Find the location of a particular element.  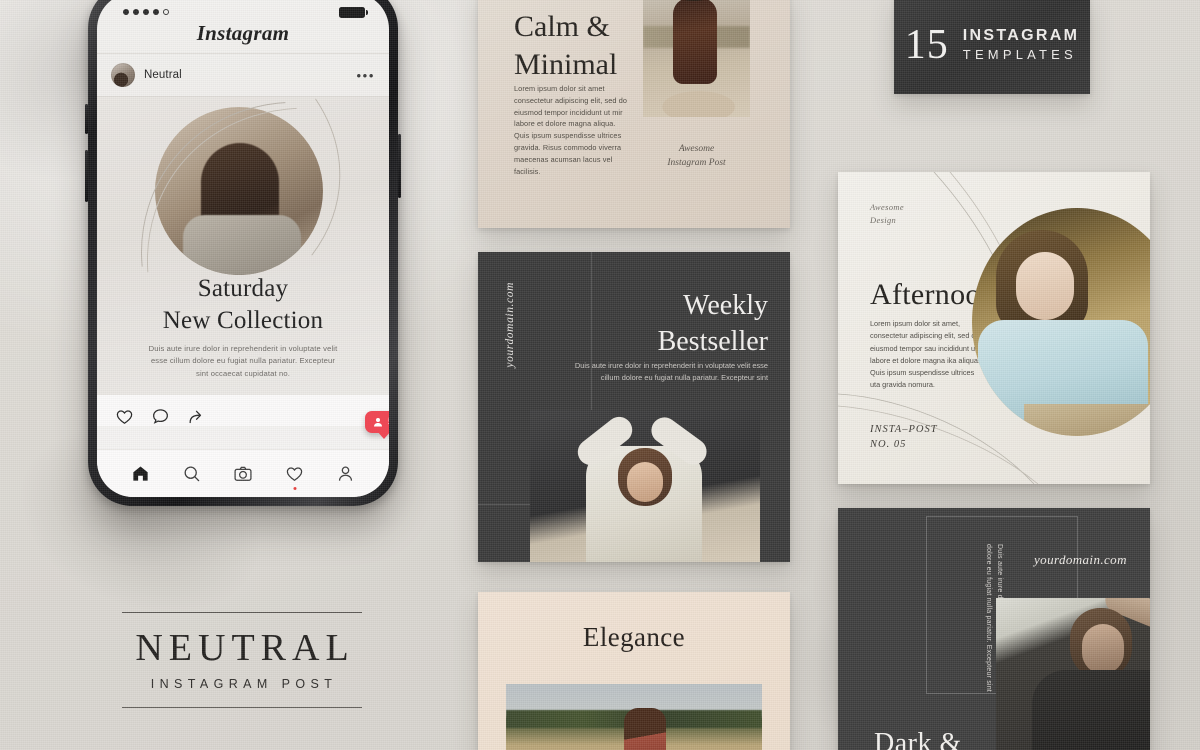

nav-camera-icon is located at coordinates (243, 474).